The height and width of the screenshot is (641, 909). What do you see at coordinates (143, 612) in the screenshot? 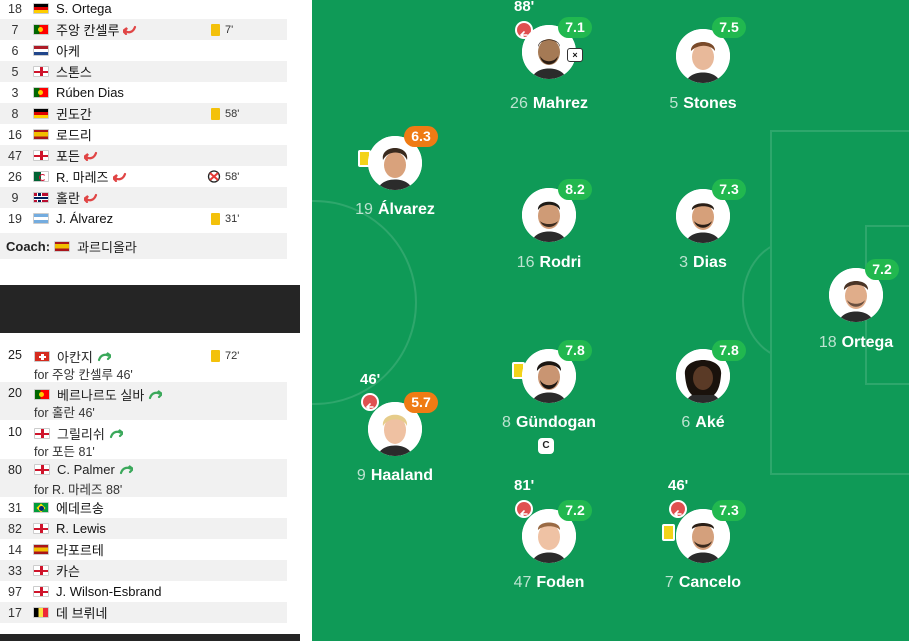
I see `bench-row: 17 데 브뤼네` at bounding box center [143, 612].